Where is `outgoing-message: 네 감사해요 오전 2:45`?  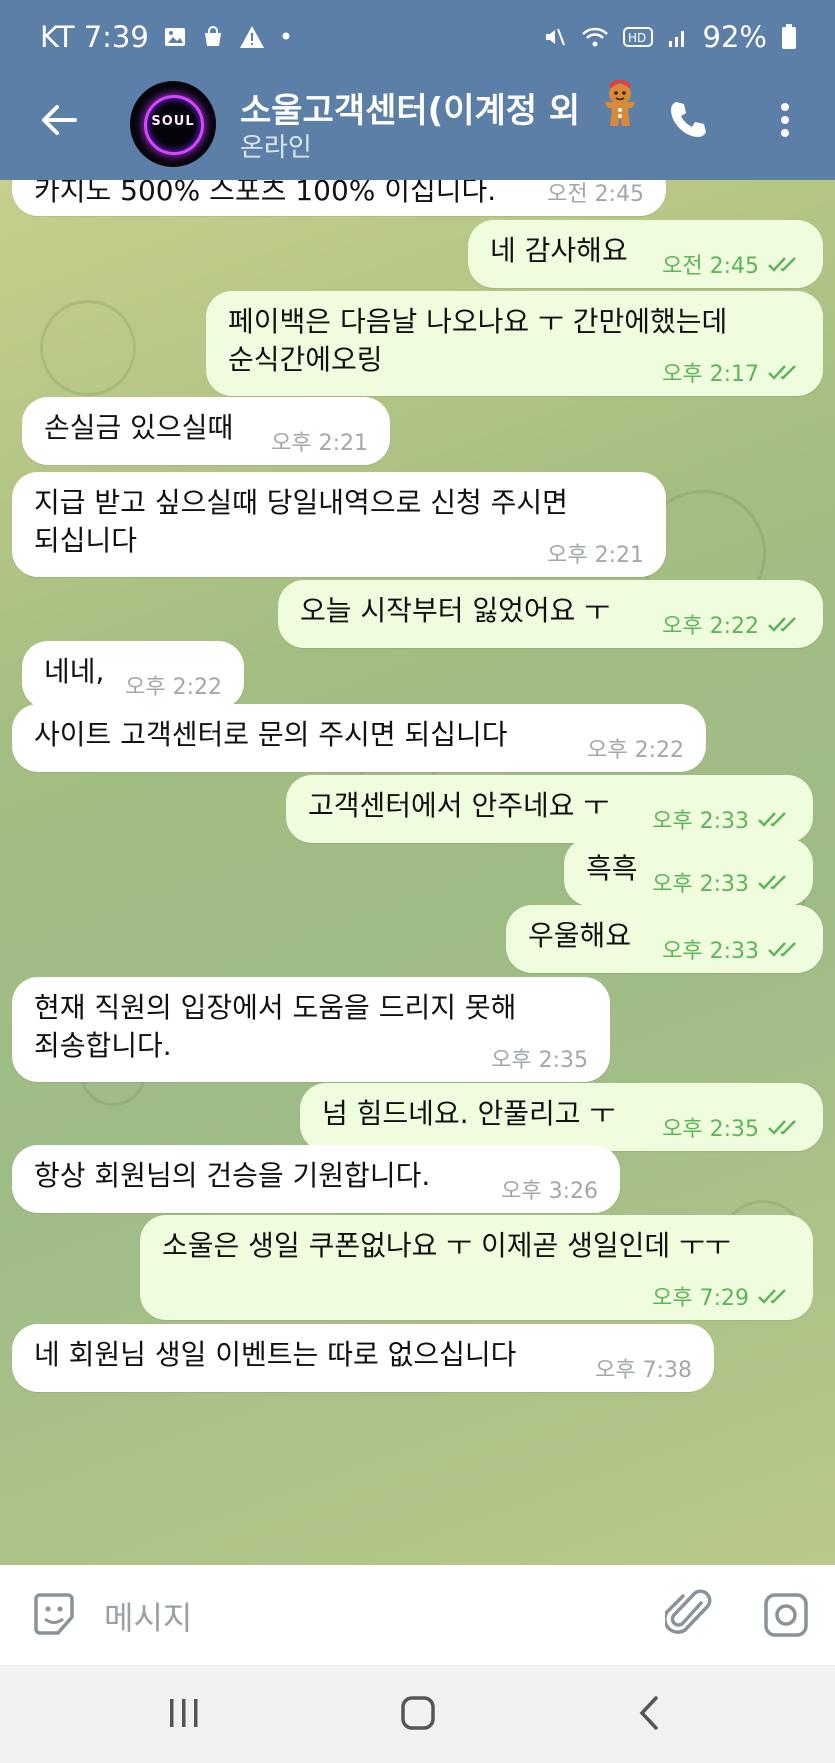 outgoing-message: 네 감사해요 오전 2:45 is located at coordinates (645, 254).